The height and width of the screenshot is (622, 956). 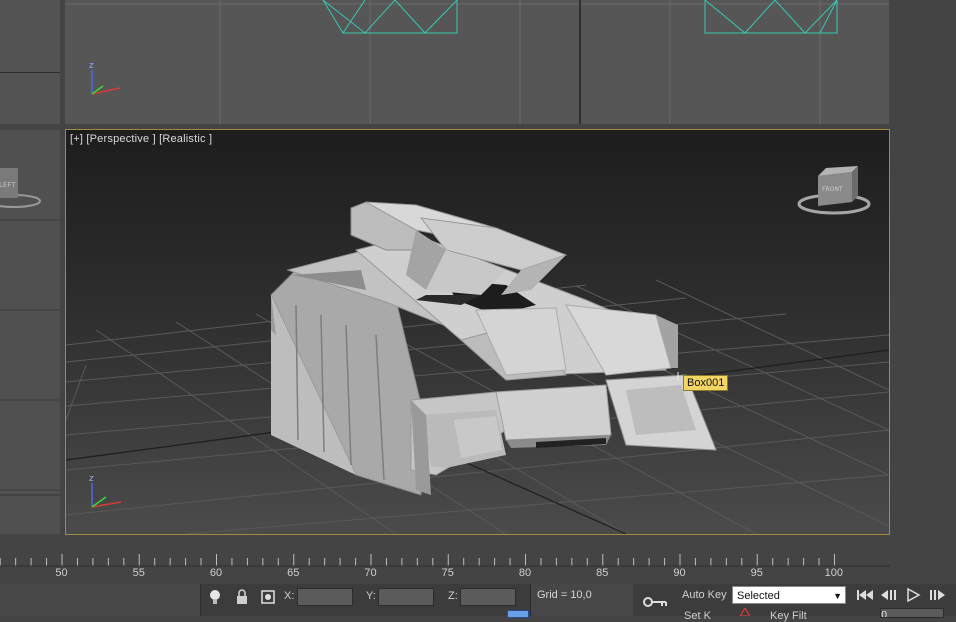 What do you see at coordinates (30, 72) in the screenshot?
I see `viewport-divider` at bounding box center [30, 72].